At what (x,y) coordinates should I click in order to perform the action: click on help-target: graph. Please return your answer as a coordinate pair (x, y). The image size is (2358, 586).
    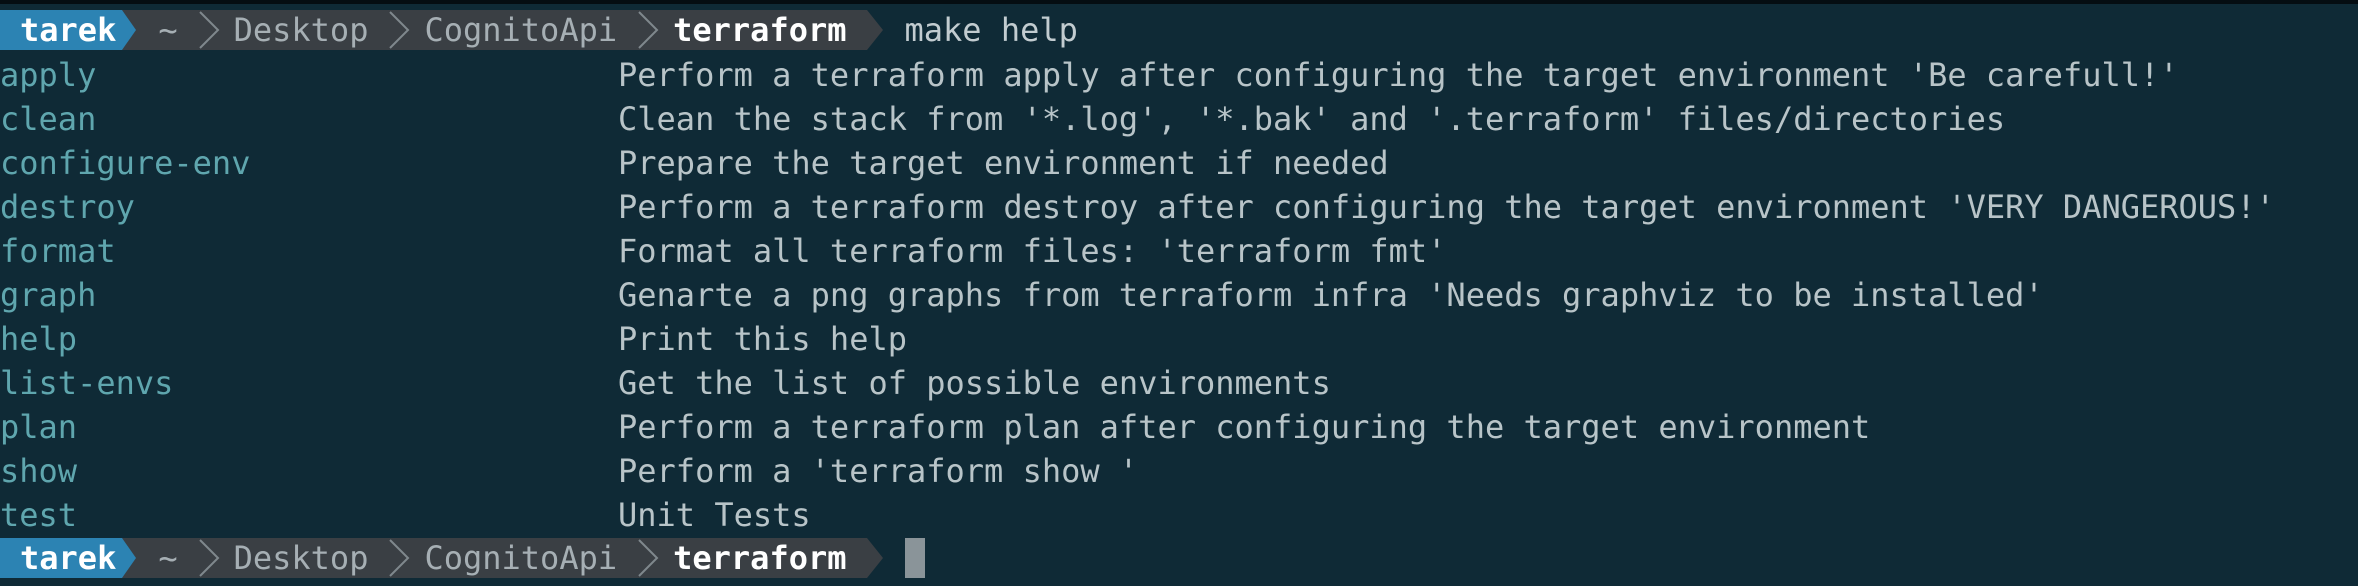
    Looking at the image, I should click on (48, 295).